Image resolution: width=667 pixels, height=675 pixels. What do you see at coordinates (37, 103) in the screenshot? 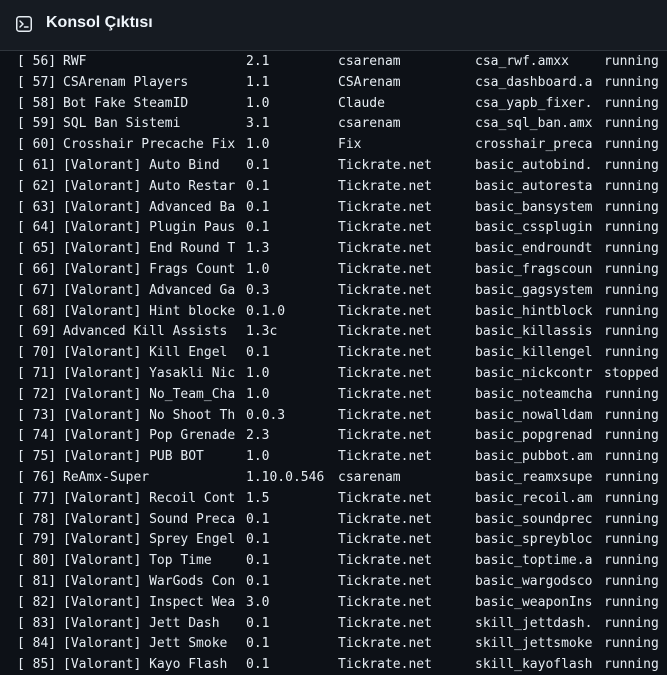
I see `row-index: [ 58]` at bounding box center [37, 103].